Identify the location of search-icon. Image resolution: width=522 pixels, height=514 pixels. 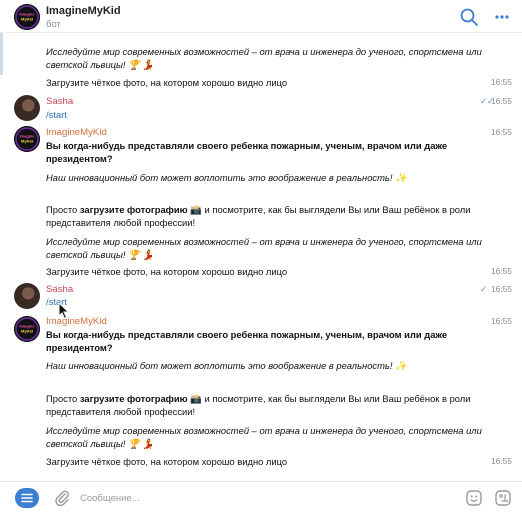
(469, 17).